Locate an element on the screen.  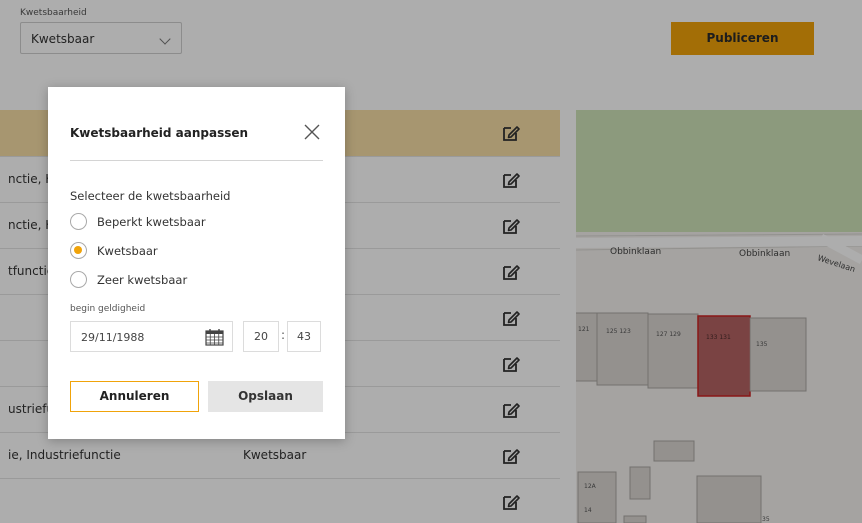
vulnerability-section-label: Selecteer de kwetsbaarheid is located at coordinates (150, 196).